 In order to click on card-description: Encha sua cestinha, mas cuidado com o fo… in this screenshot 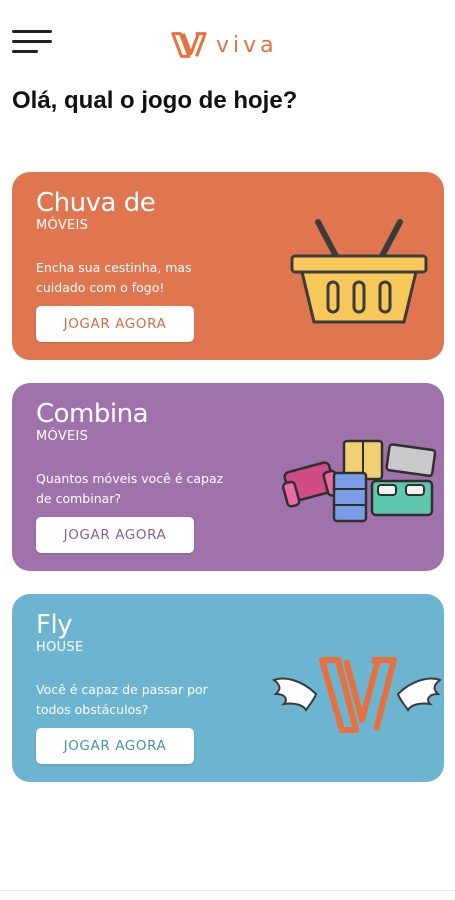, I will do `click(114, 277)`.